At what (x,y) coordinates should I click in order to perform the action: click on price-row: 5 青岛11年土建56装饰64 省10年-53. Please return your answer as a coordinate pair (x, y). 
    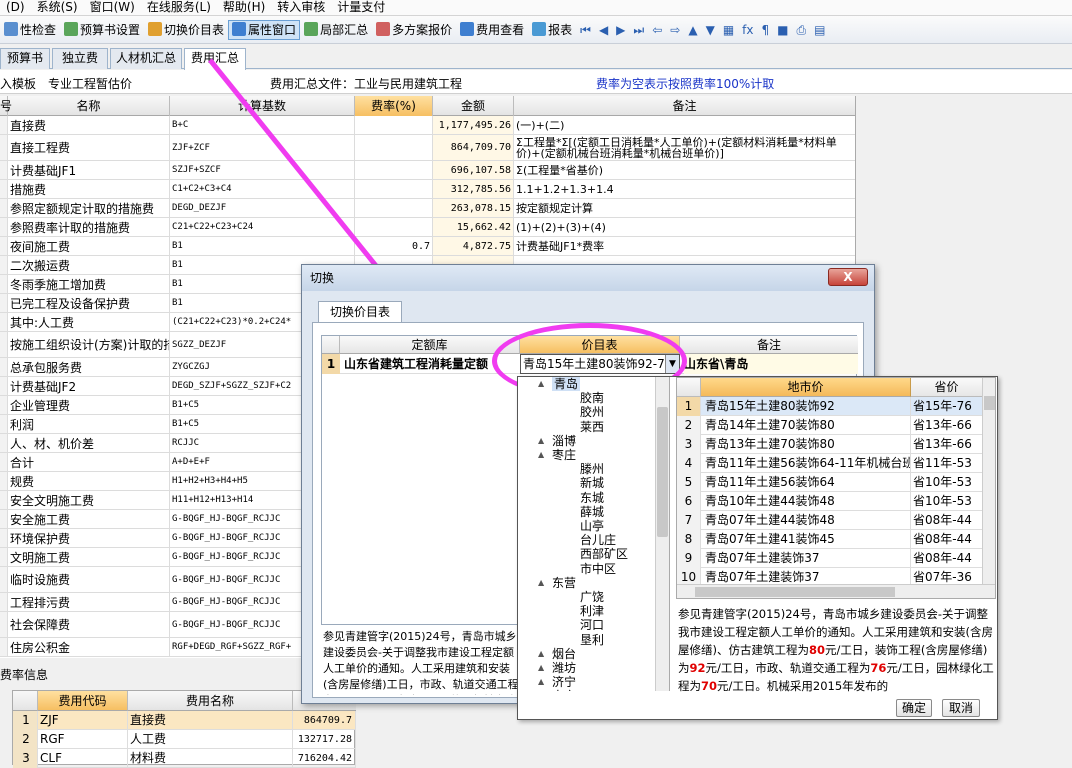
    Looking at the image, I should click on (836, 482).